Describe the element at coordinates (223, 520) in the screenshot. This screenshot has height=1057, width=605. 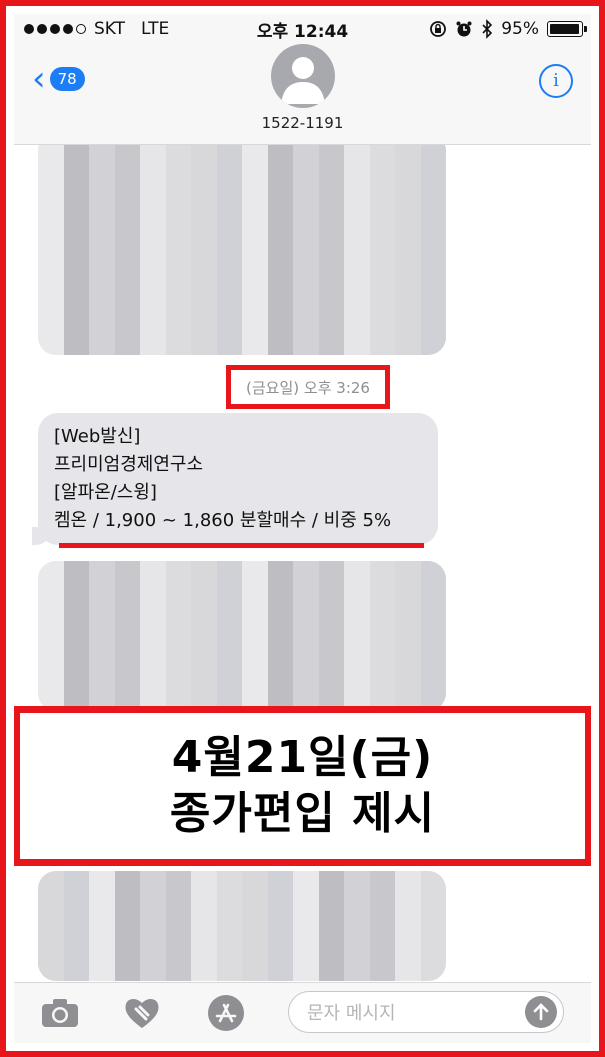
I see `message-line: 켐온 / 1,900 ~ 1,860 분할매수 / 비중 5%` at that location.